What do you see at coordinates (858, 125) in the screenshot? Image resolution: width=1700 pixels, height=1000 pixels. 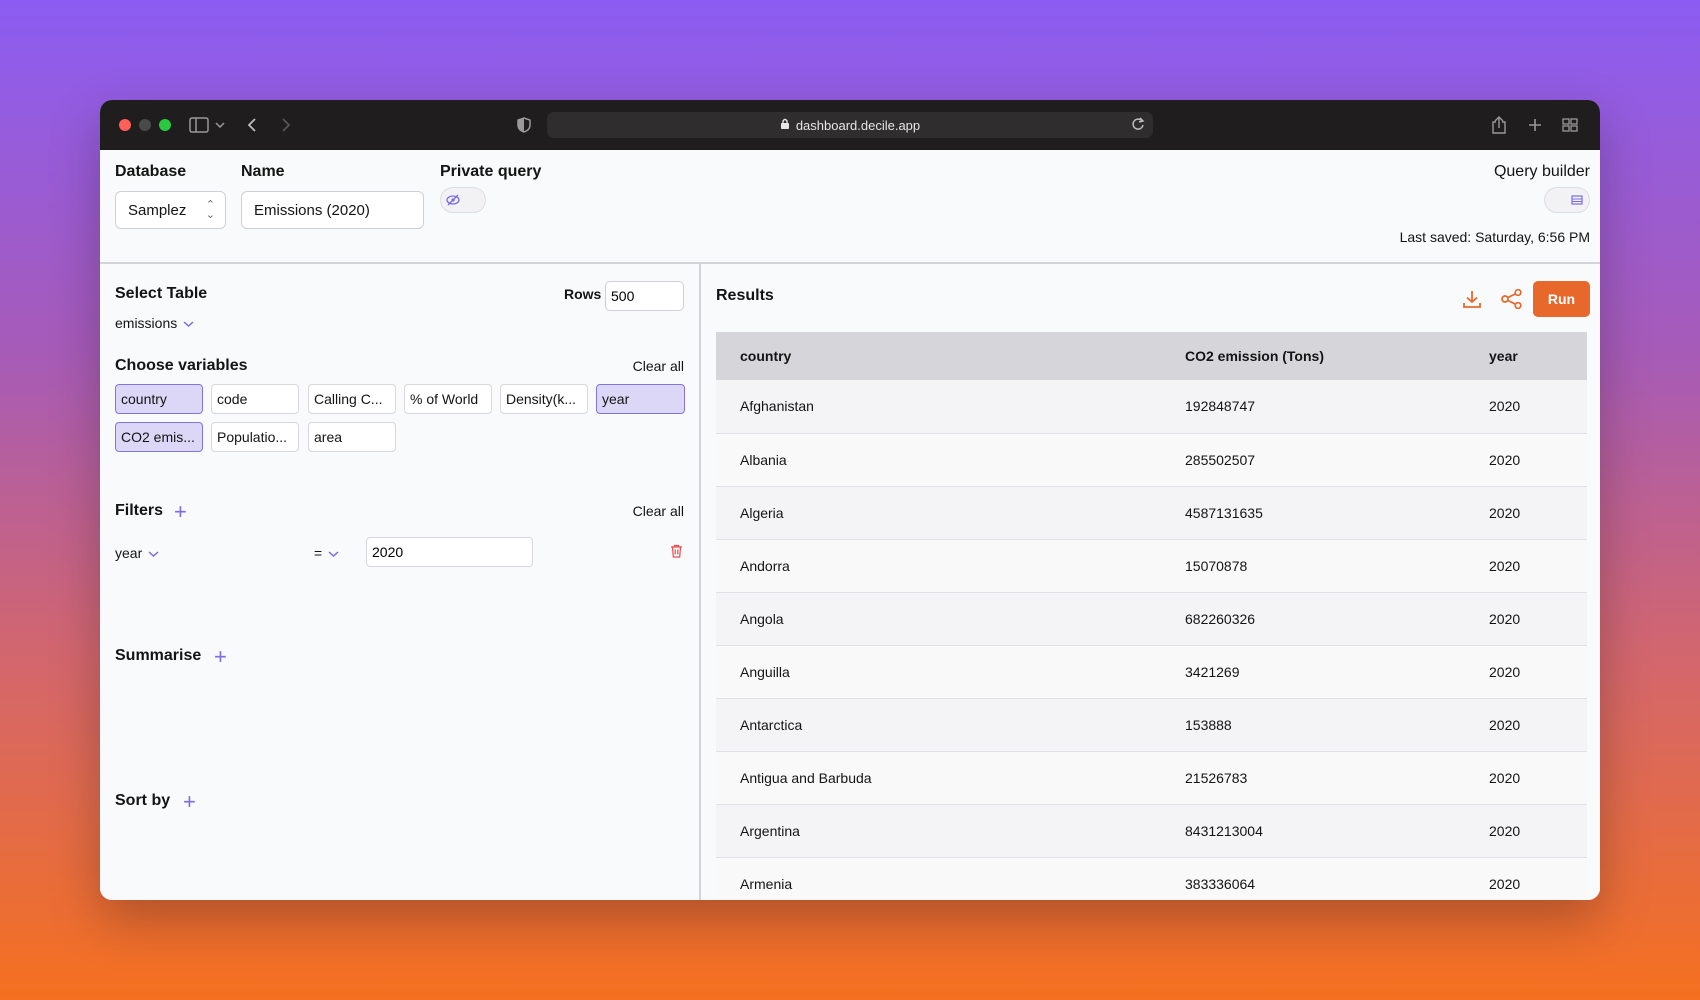 I see `url-text: dashboard.decile.app` at bounding box center [858, 125].